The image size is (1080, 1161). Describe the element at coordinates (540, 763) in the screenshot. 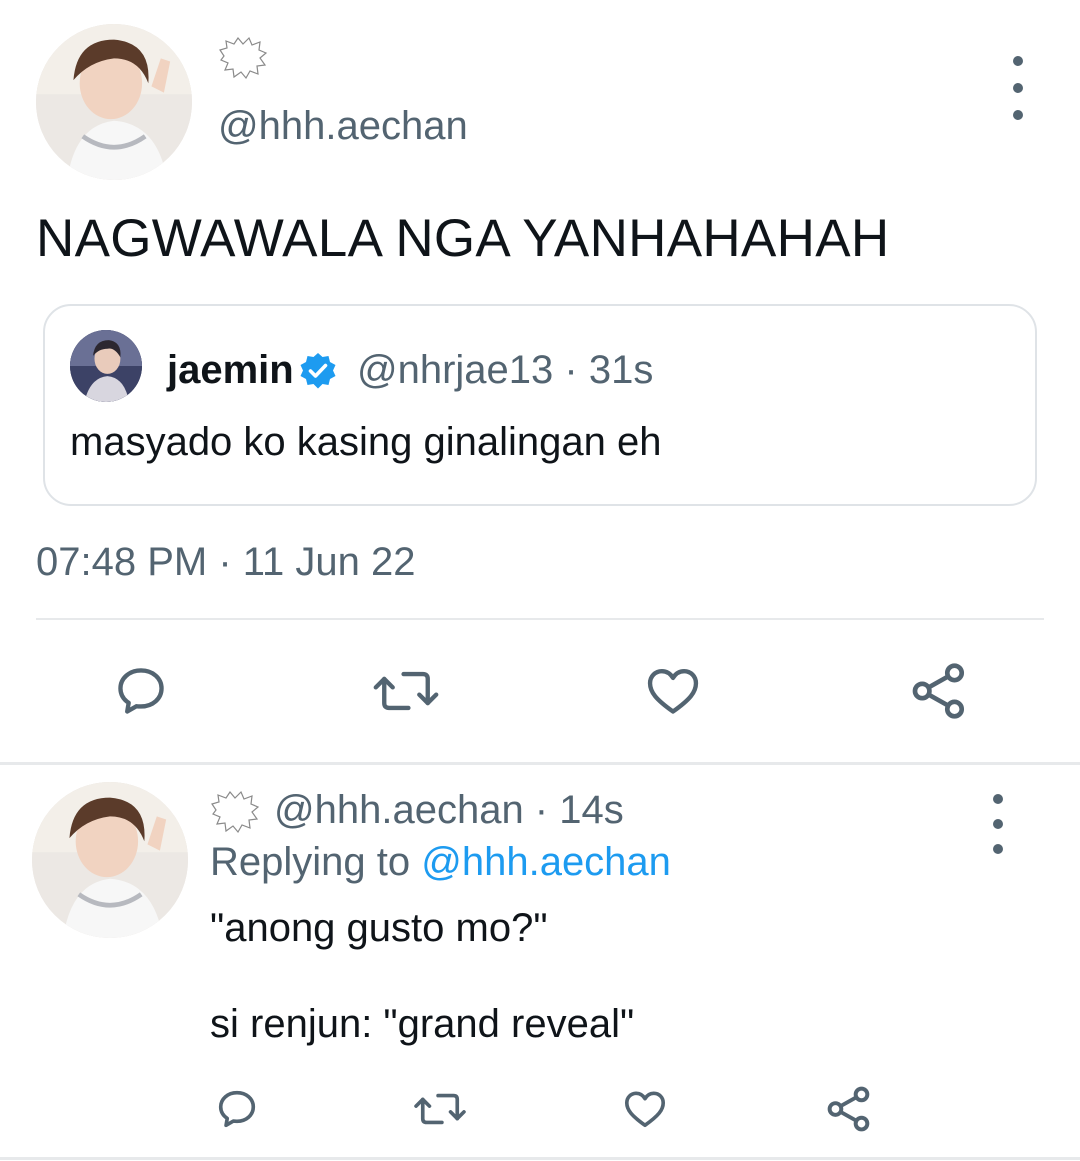

I see `section-divider` at that location.